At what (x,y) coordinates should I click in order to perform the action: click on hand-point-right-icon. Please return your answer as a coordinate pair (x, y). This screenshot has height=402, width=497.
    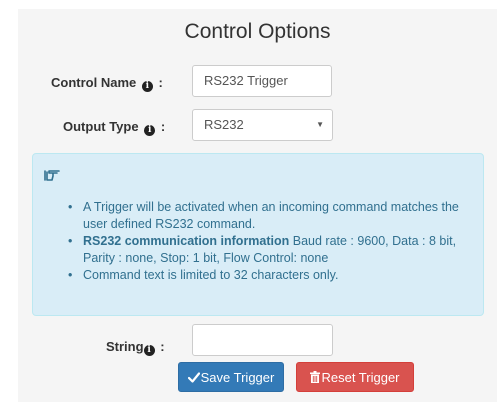
    Looking at the image, I should click on (52, 175).